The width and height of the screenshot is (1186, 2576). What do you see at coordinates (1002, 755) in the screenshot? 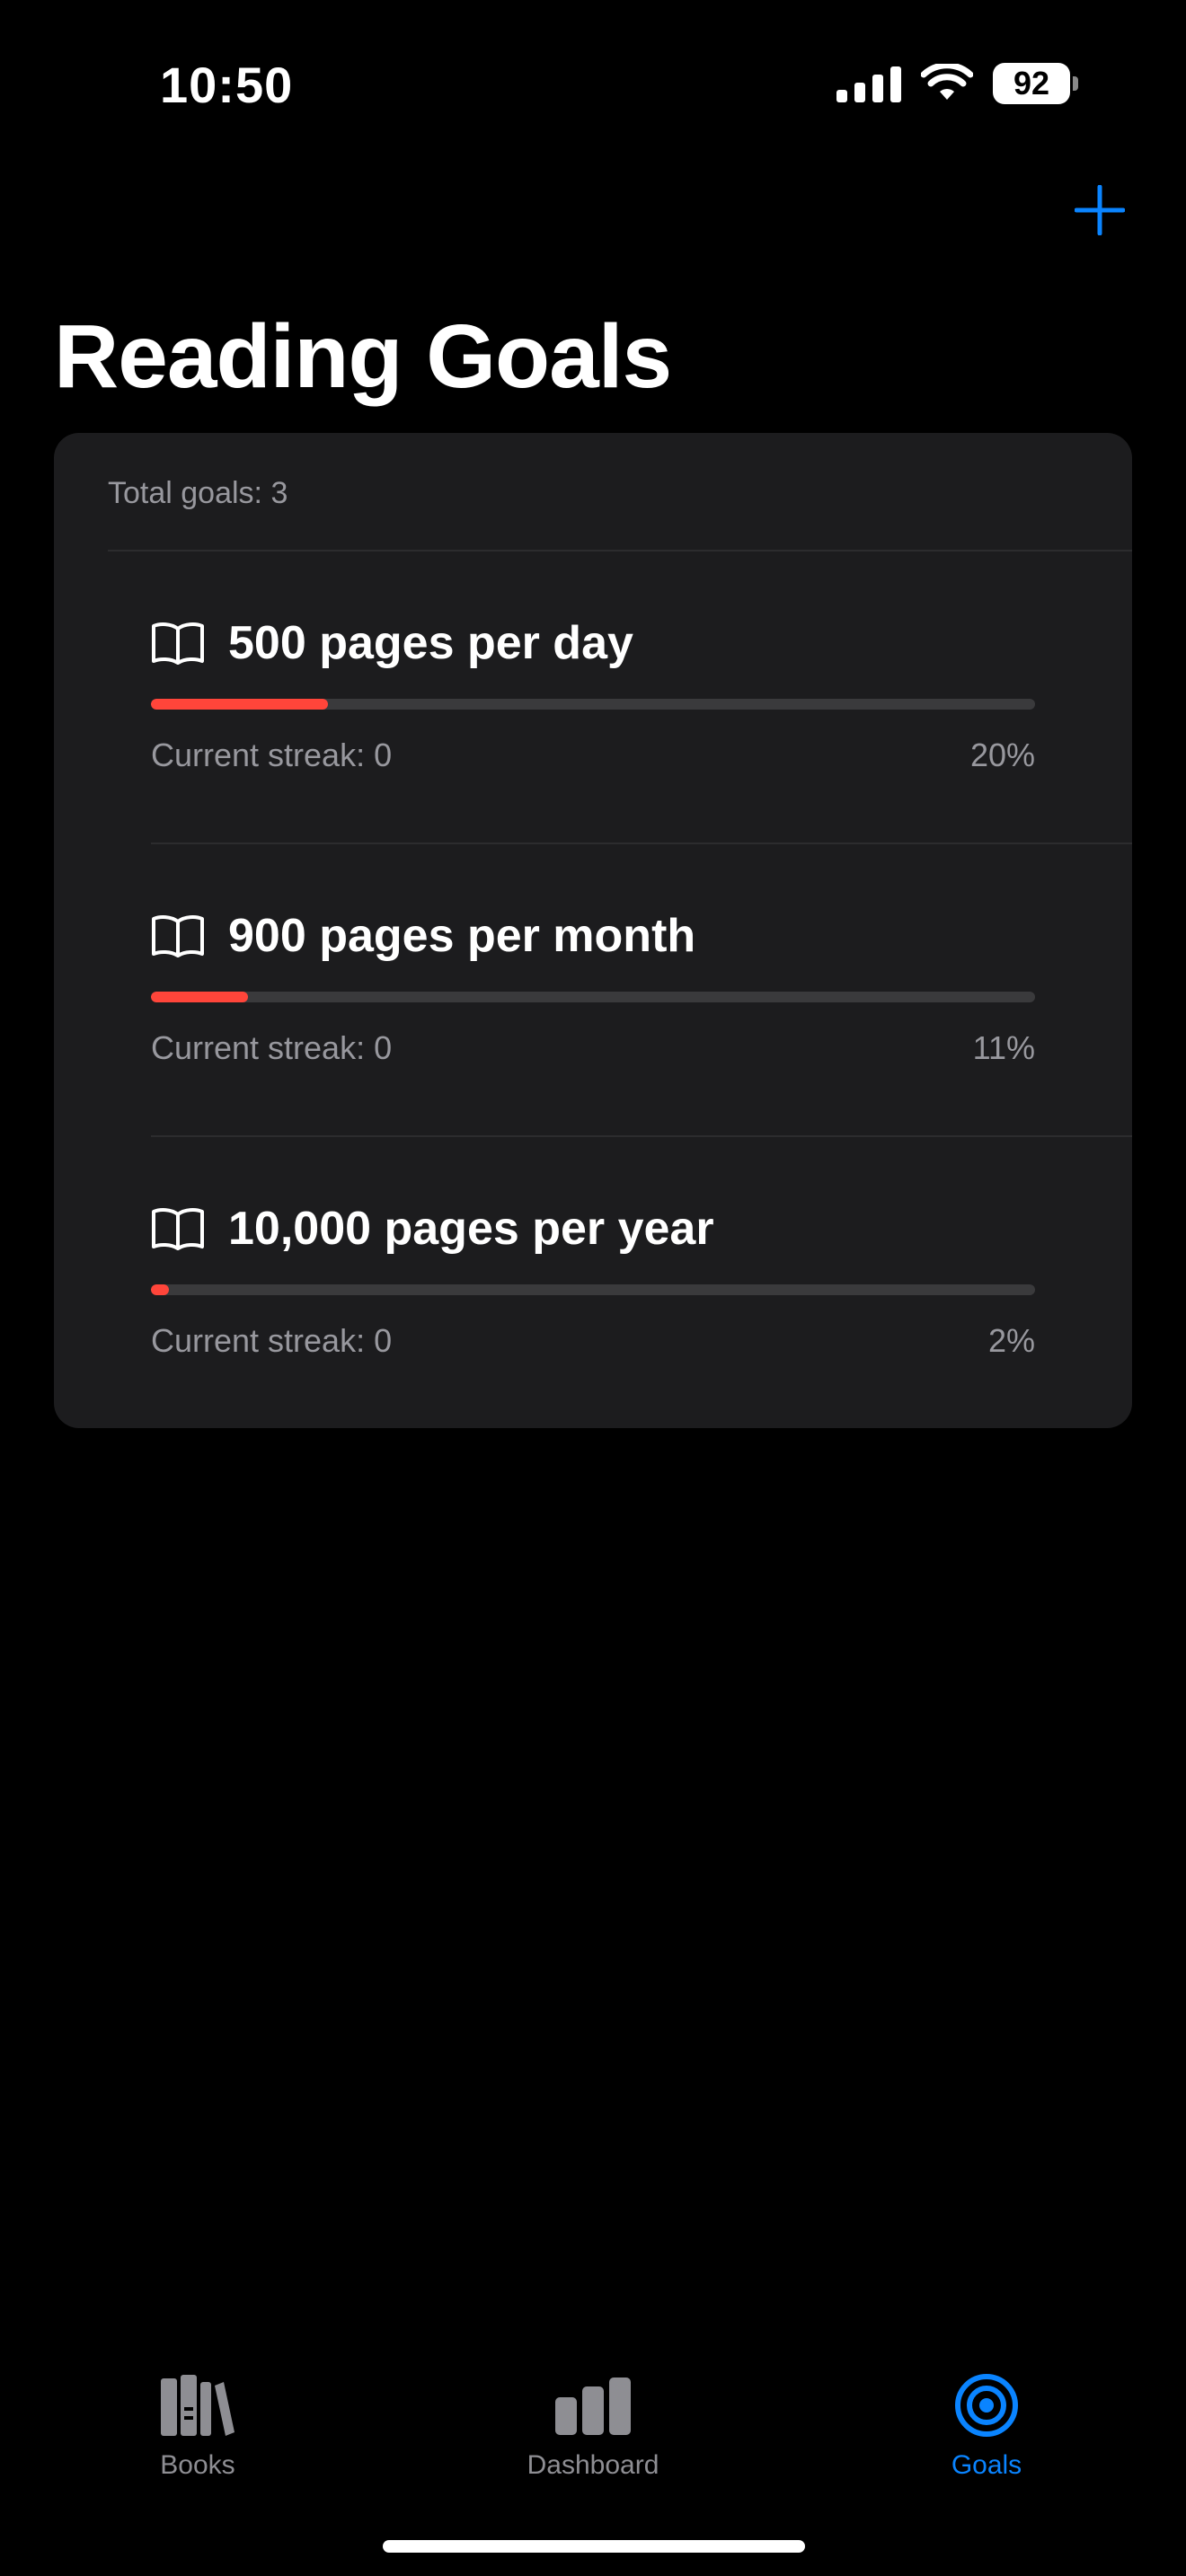
I see `percent-label: 20%` at bounding box center [1002, 755].